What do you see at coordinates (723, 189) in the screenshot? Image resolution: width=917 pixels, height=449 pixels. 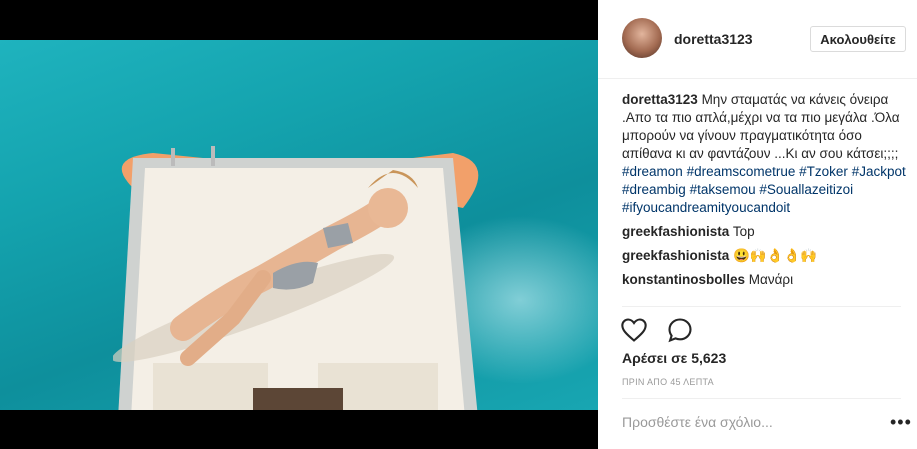 I see `hashtag-link: #taksemou` at bounding box center [723, 189].